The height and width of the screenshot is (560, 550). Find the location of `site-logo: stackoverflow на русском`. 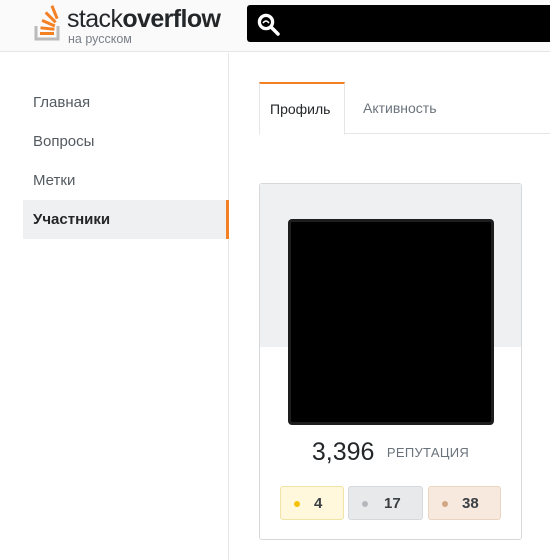

site-logo: stackoverflow на русском is located at coordinates (134, 25).